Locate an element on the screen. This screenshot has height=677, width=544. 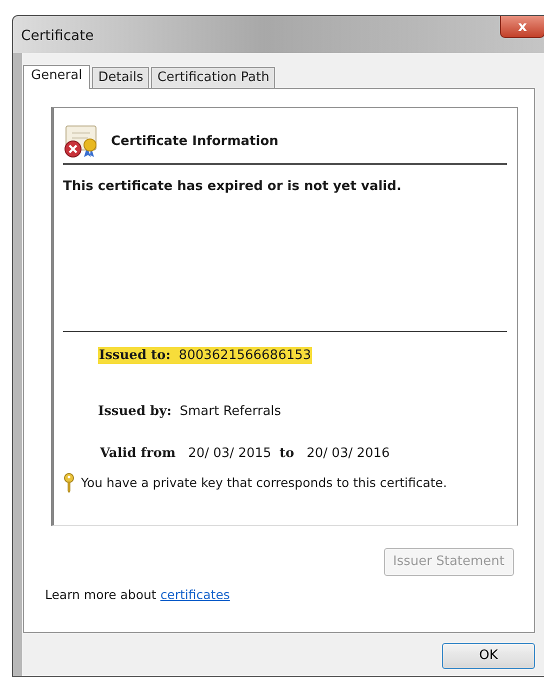
private-key-note: You have a private key that corresponds to this certificate. is located at coordinates (264, 483).